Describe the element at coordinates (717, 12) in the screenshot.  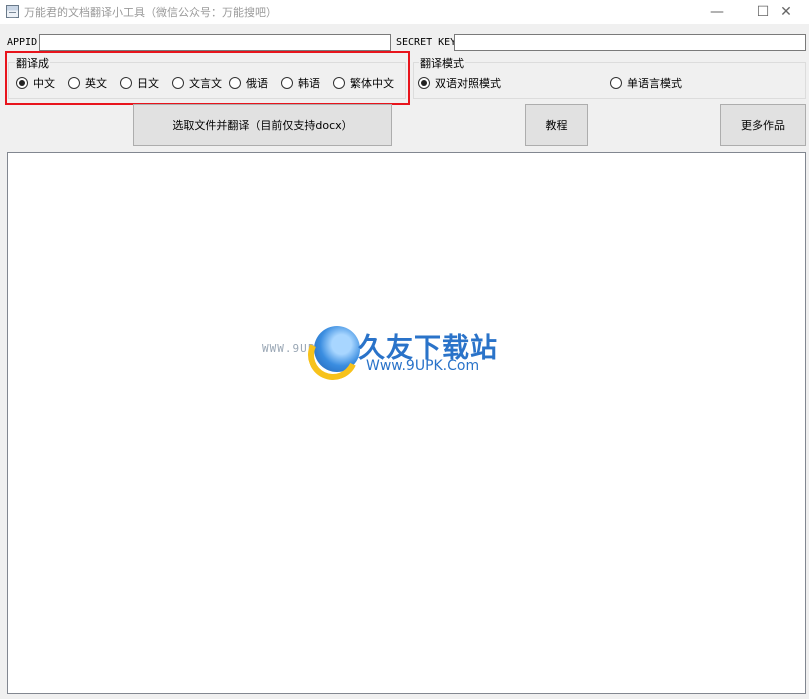
I see `minimize-button: —` at that location.